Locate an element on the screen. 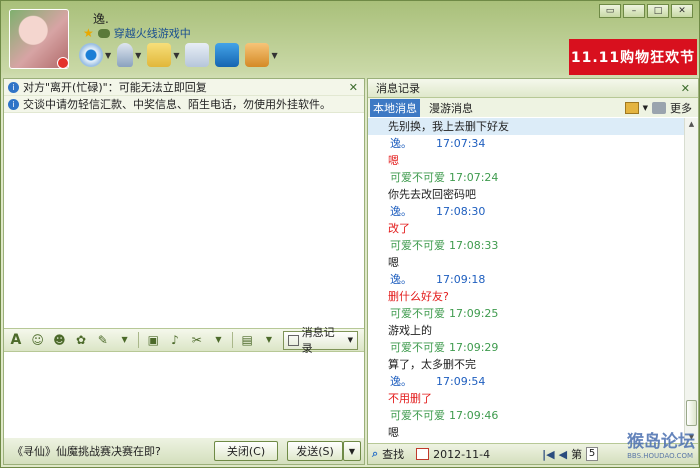 This screenshot has height=468, width=700. contact-status: ★ 穿越火线游戏中 is located at coordinates (137, 33).